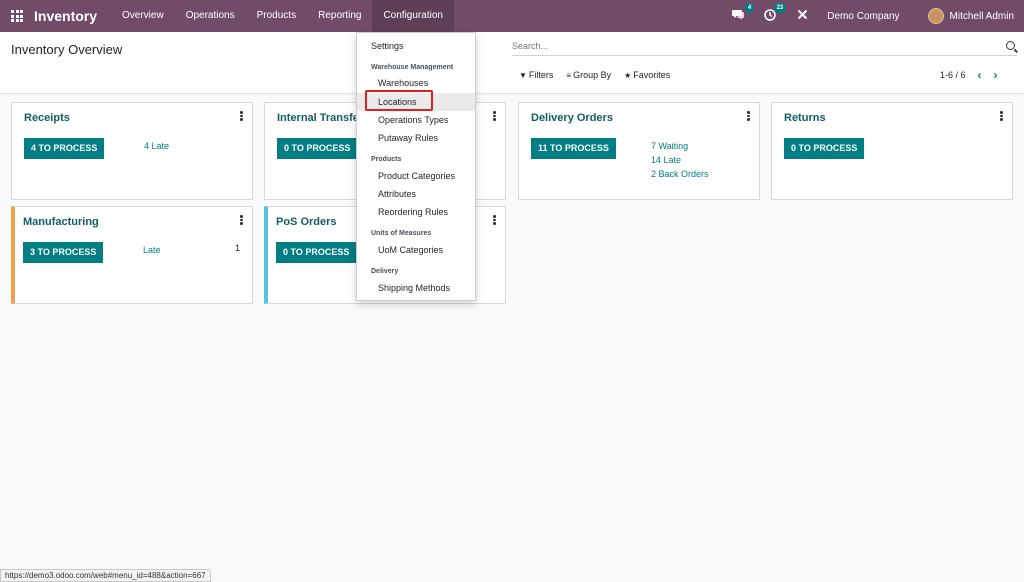  What do you see at coordinates (17, 16) in the screenshot?
I see `apps-grid-icon` at bounding box center [17, 16].